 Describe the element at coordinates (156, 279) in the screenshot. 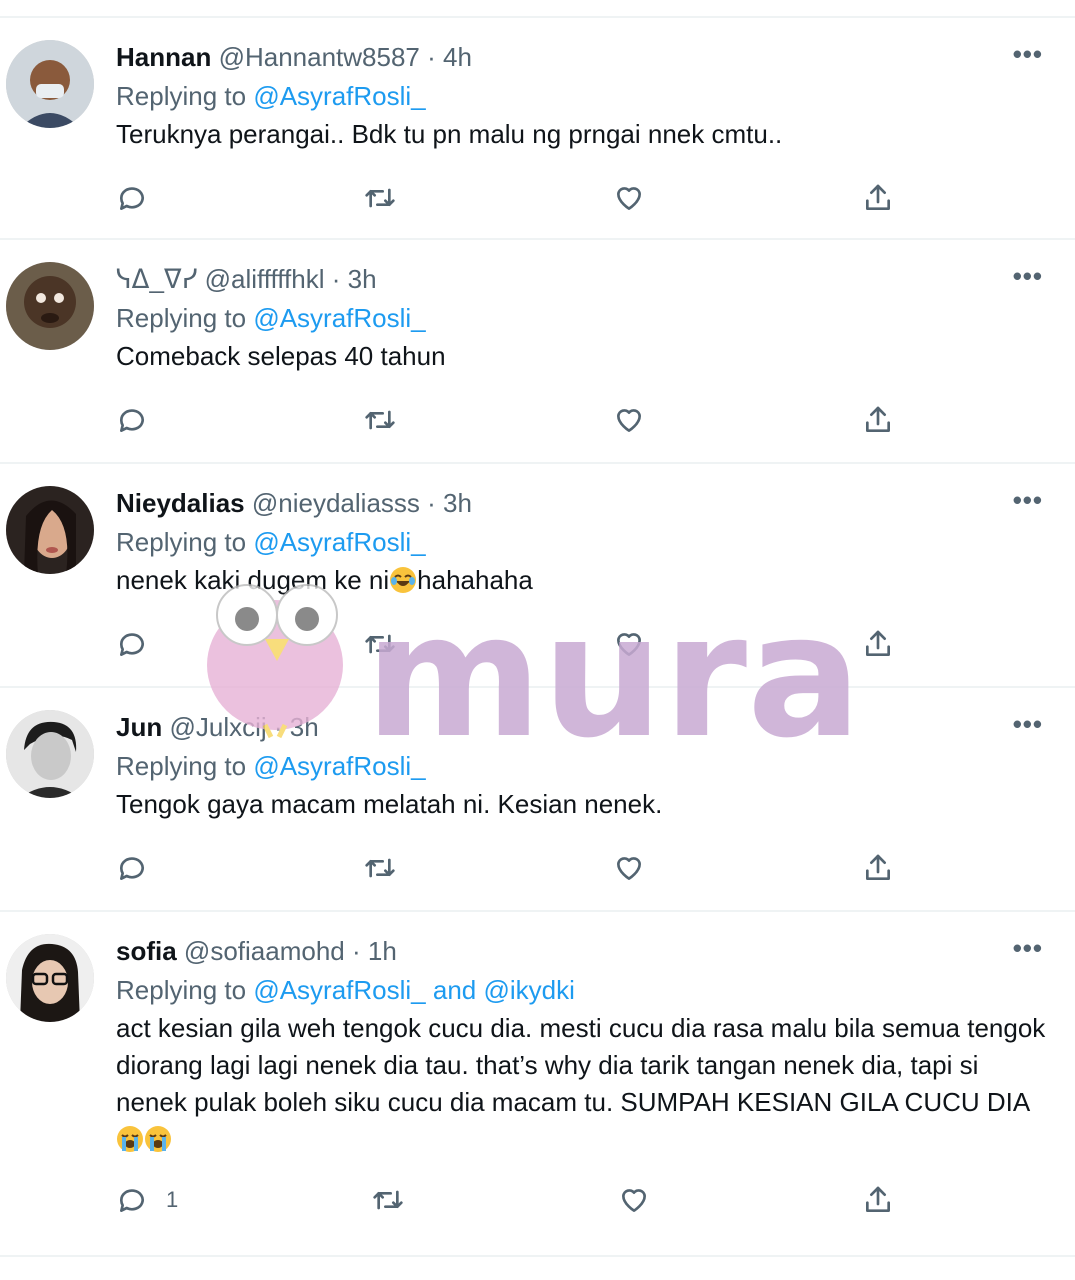

I see `display-name-symbols: ᓭᐃ_ᐁᓯ` at that location.